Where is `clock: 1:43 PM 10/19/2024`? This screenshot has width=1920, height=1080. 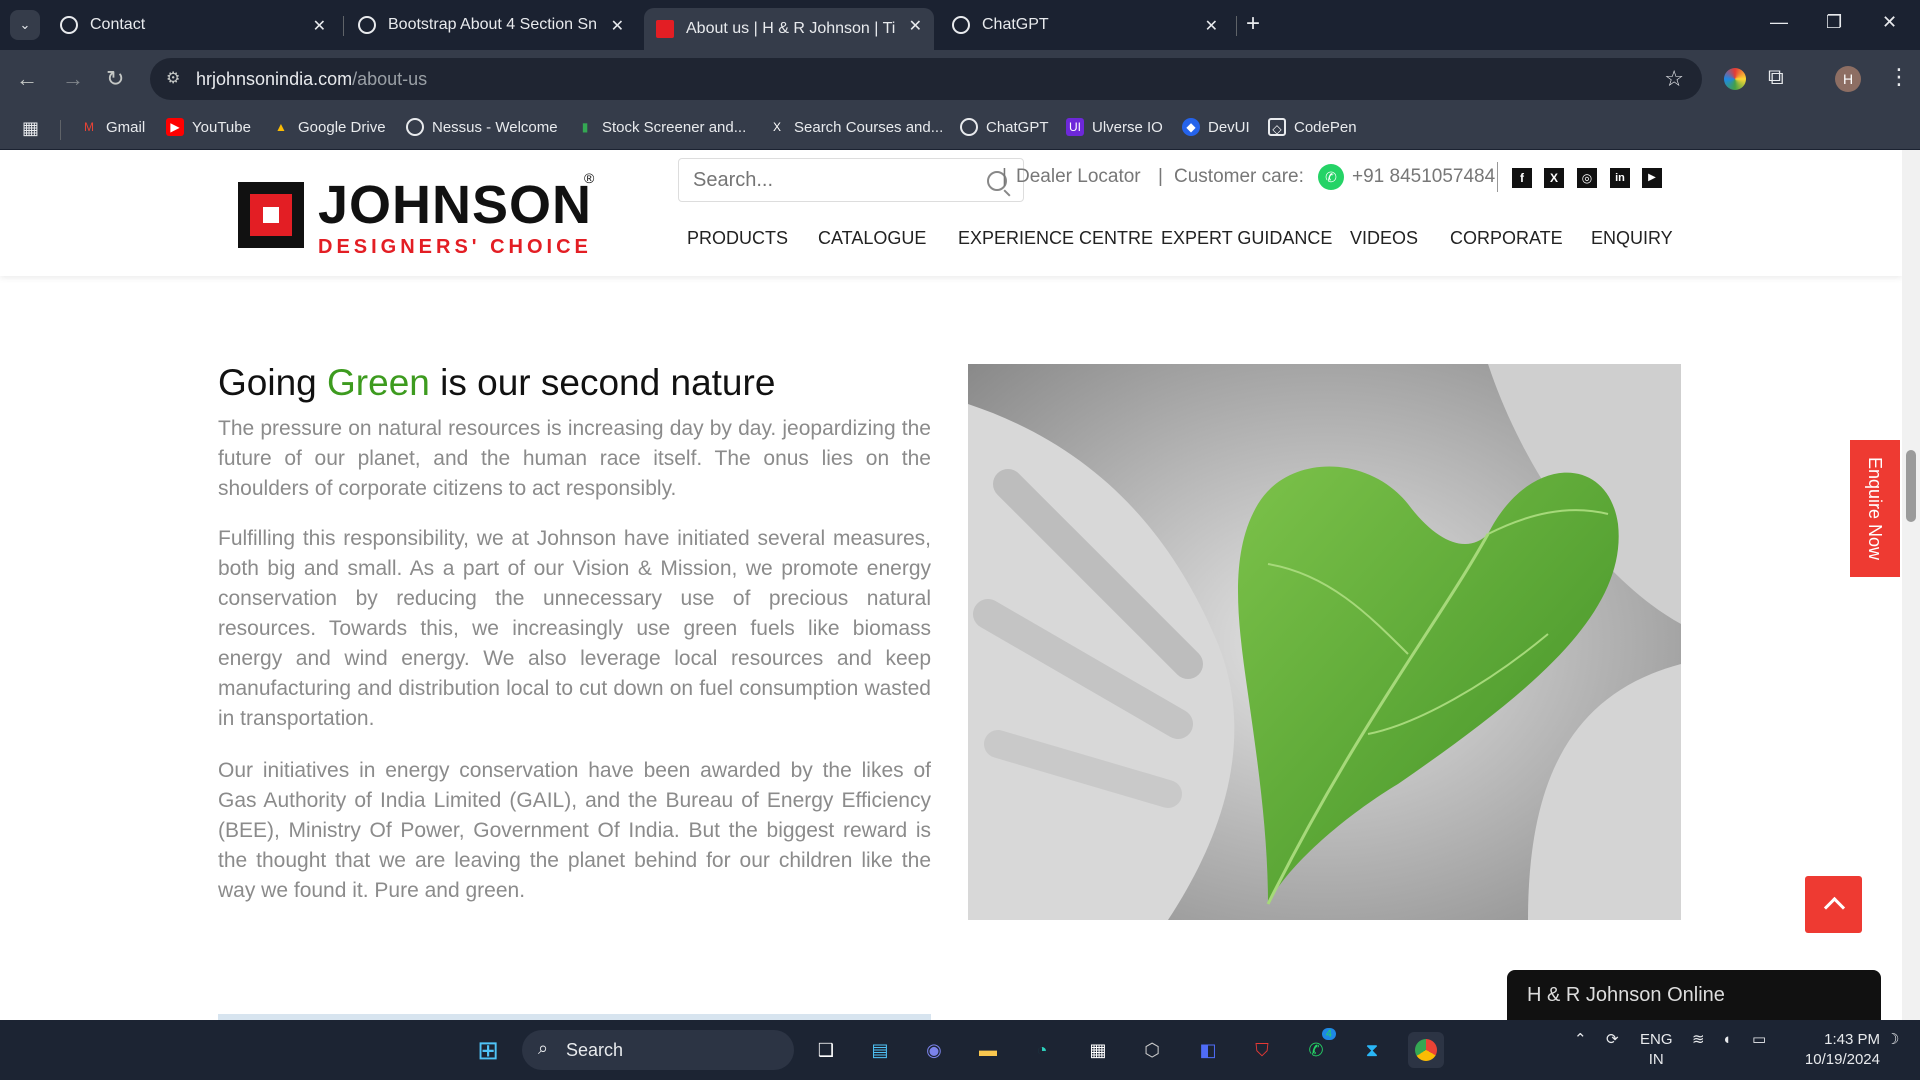
clock: 1:43 PM 10/19/2024 is located at coordinates (1835, 1050).